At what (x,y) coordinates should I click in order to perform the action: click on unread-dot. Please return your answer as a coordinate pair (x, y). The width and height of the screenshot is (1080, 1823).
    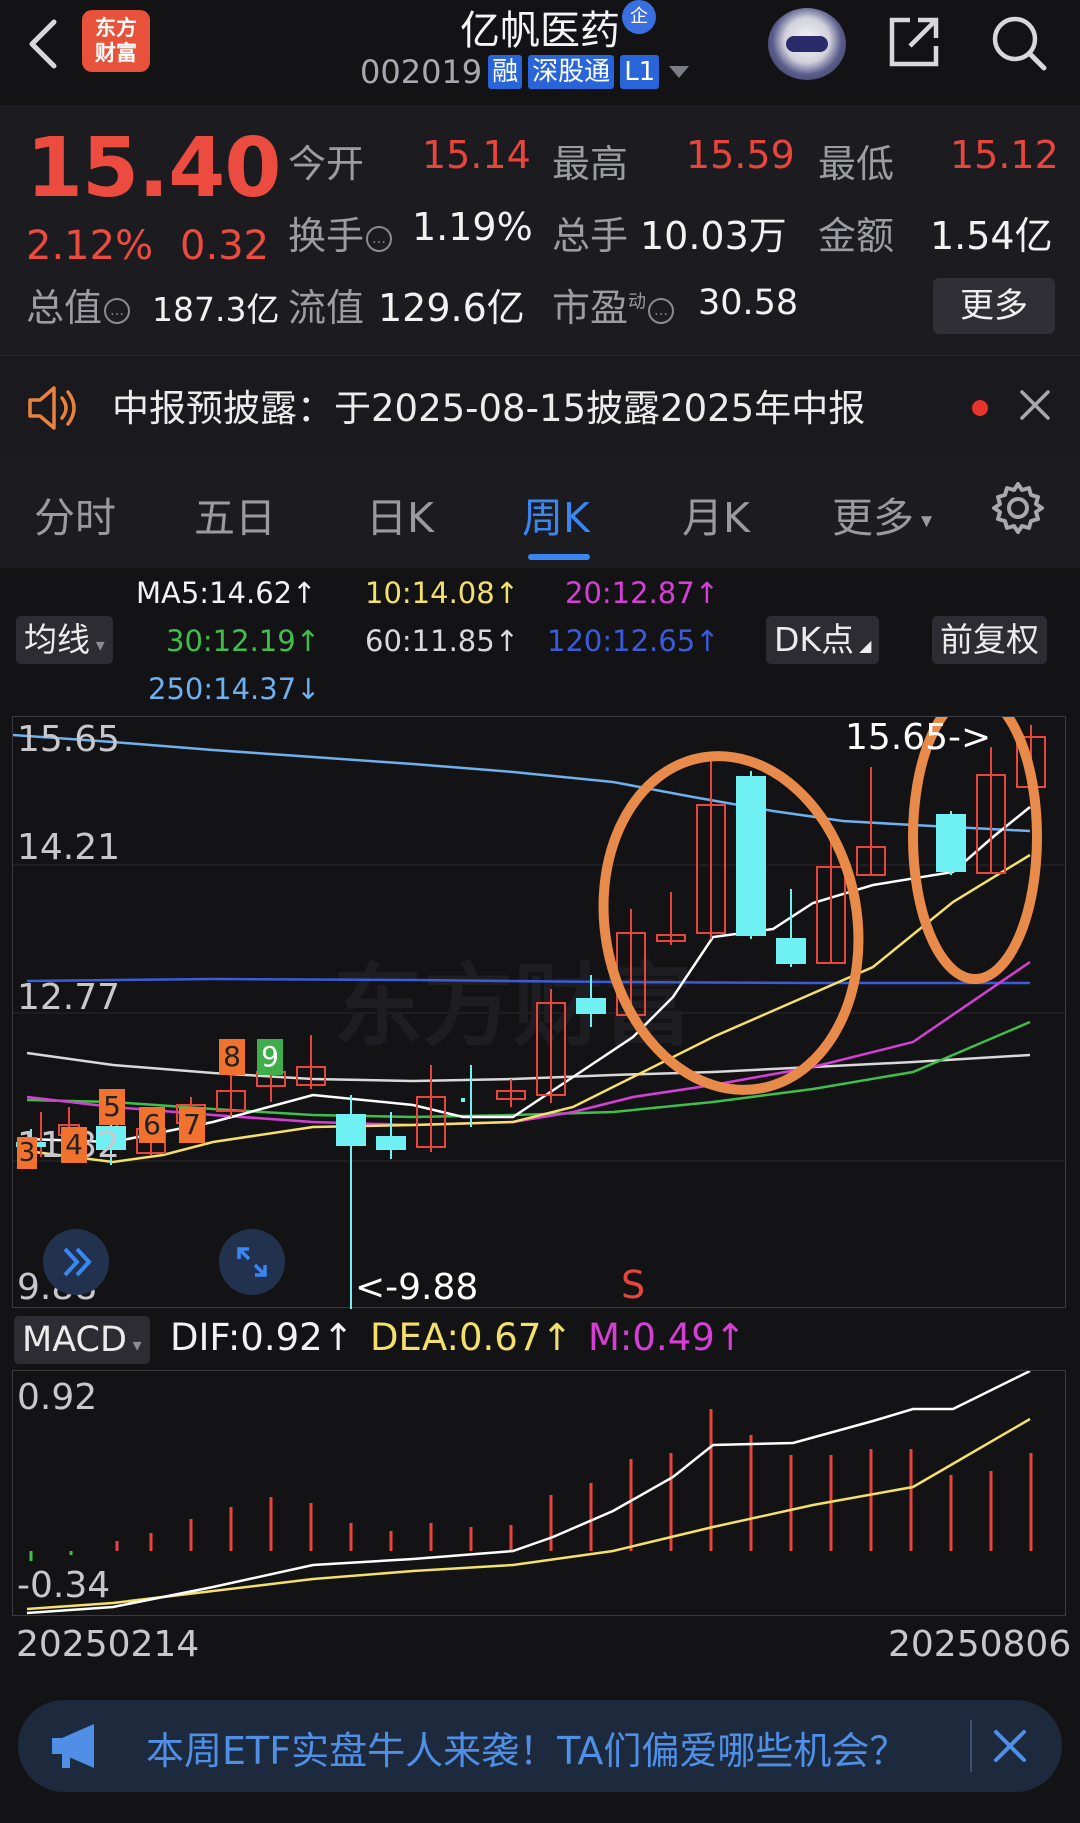
    Looking at the image, I should click on (980, 408).